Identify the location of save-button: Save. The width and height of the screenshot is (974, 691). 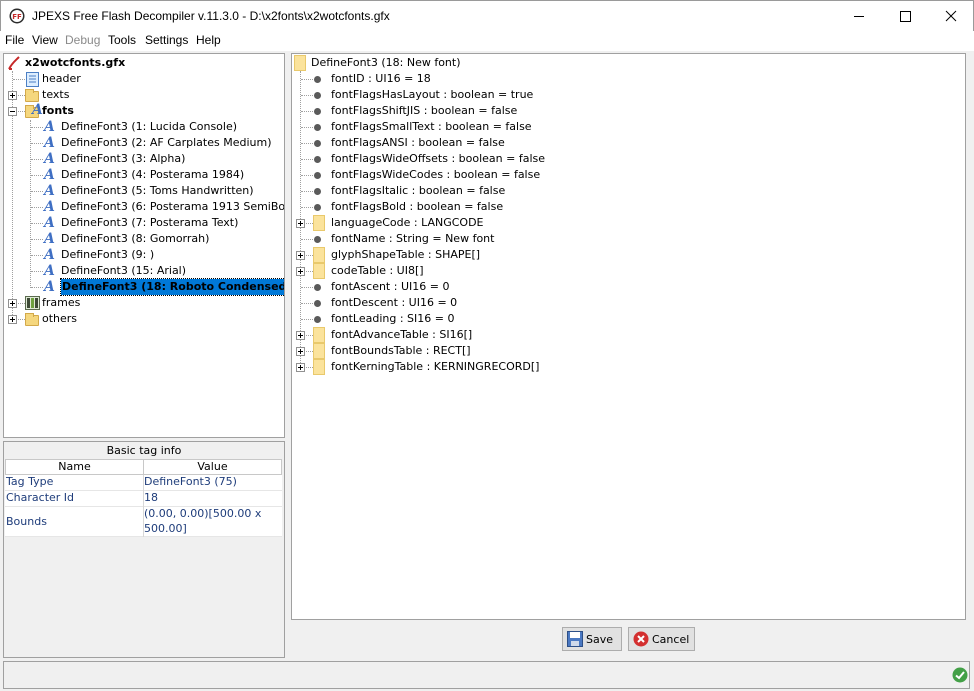
(592, 639).